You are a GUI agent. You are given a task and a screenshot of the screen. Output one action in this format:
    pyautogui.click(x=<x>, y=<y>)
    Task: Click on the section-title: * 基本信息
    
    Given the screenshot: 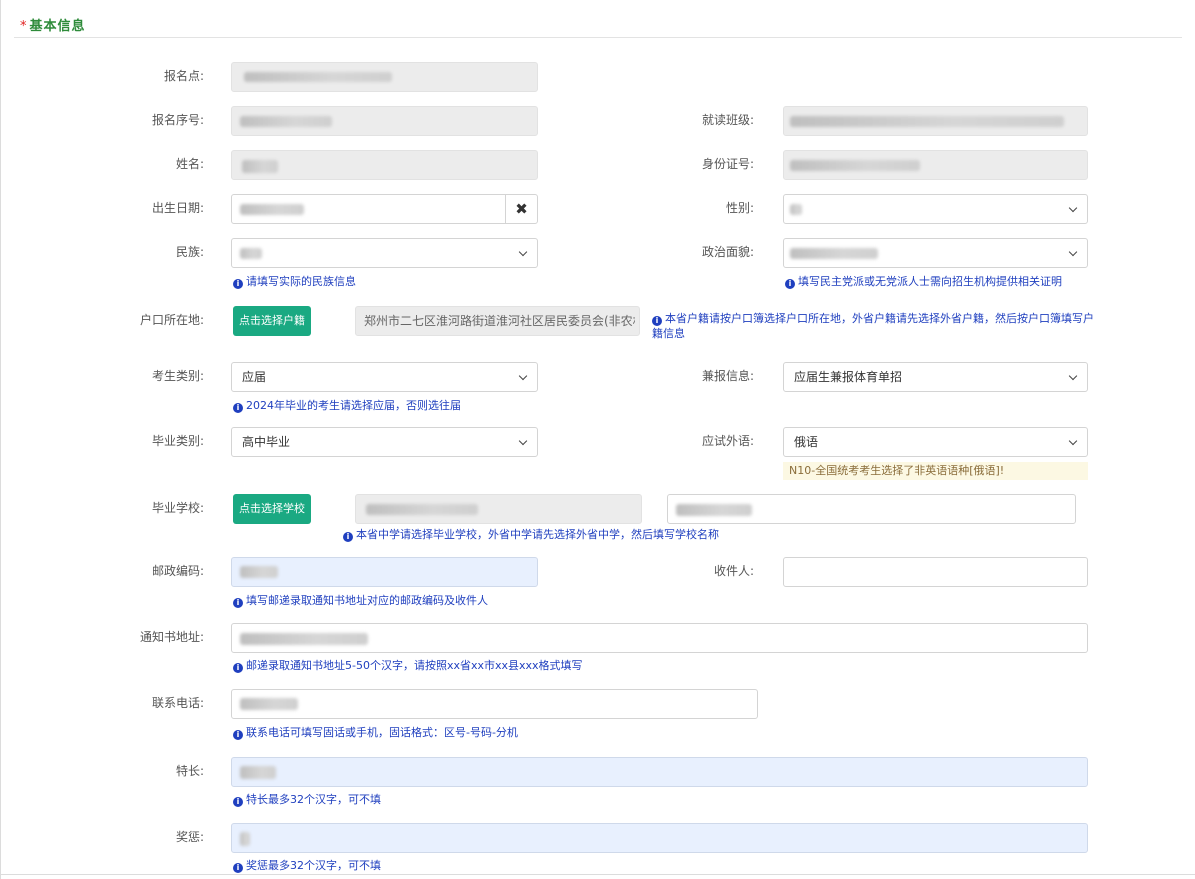 What is the action you would take?
    pyautogui.click(x=53, y=24)
    